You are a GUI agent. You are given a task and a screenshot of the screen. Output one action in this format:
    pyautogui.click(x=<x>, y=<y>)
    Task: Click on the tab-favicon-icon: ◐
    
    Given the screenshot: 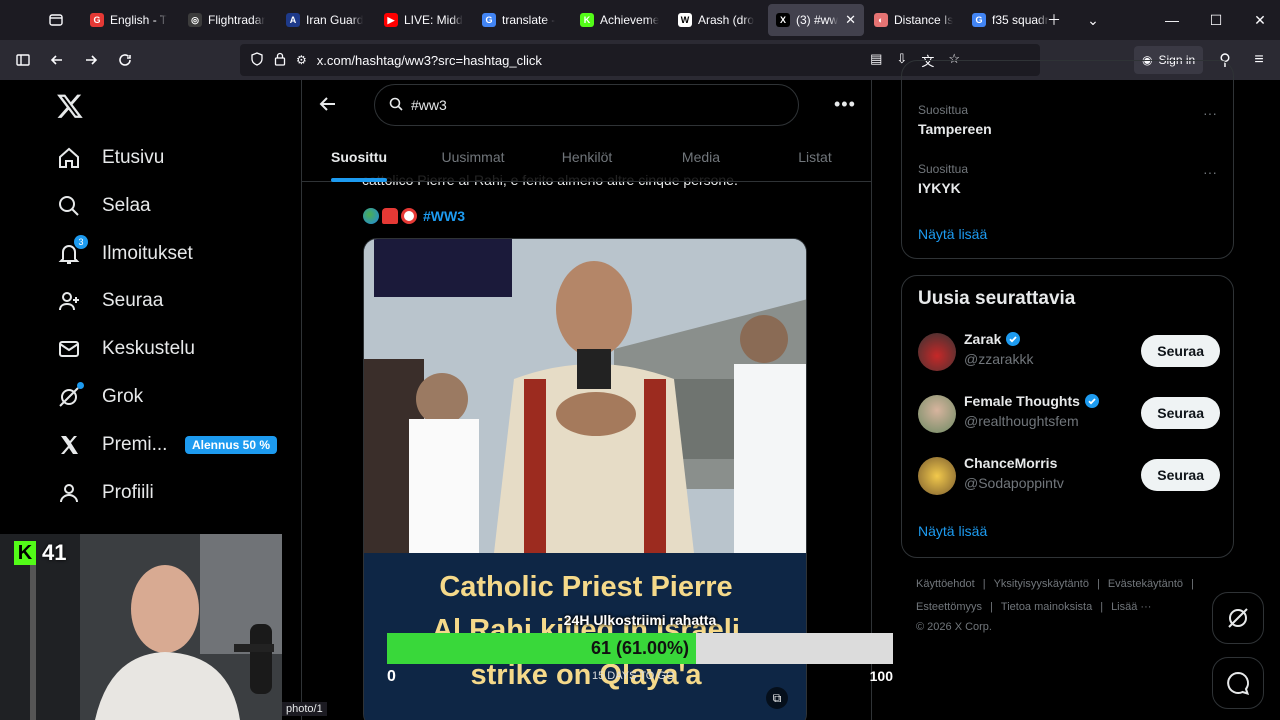 What is the action you would take?
    pyautogui.click(x=881, y=20)
    